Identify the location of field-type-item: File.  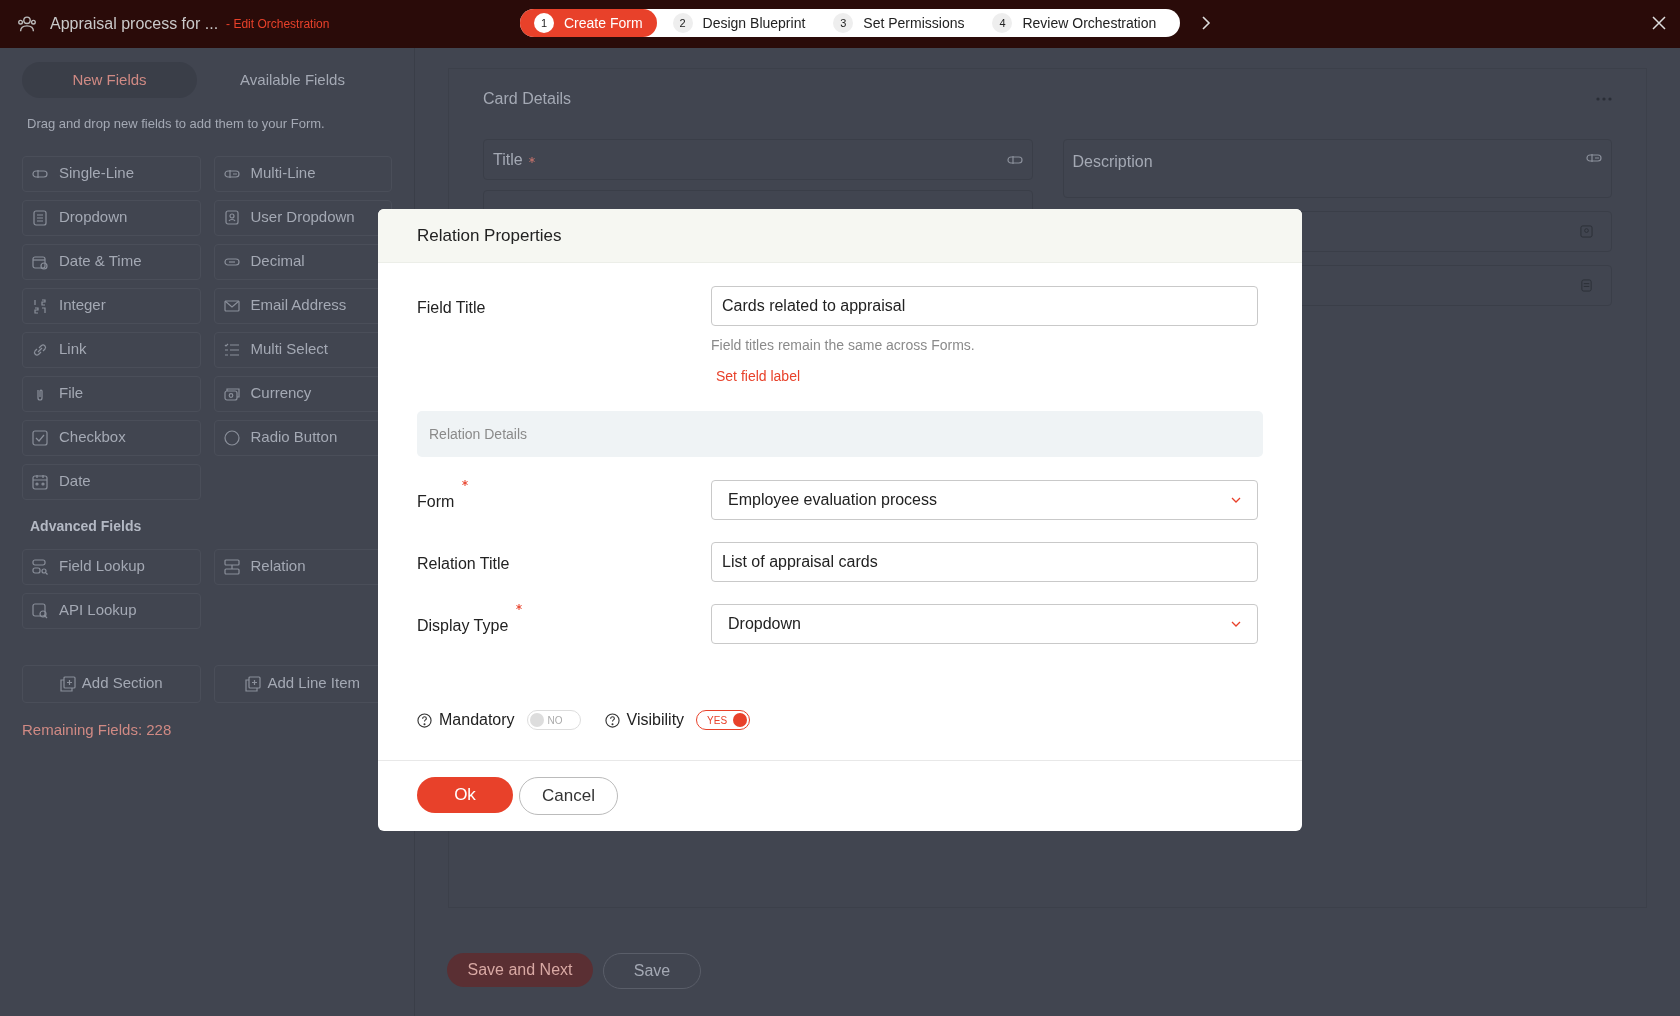
(111, 393).